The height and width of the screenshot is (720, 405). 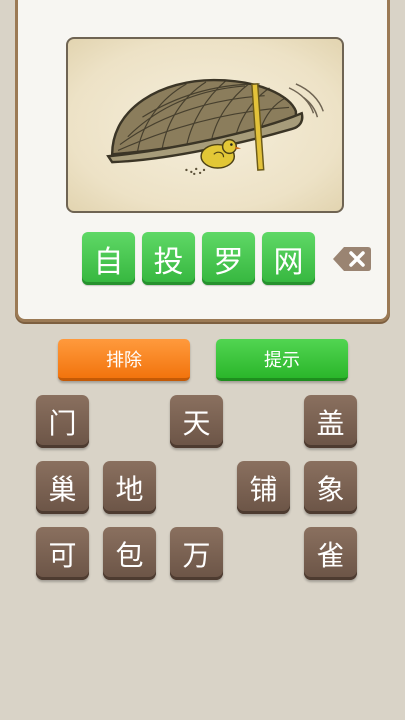 I want to click on backspace-icon, so click(x=352, y=259).